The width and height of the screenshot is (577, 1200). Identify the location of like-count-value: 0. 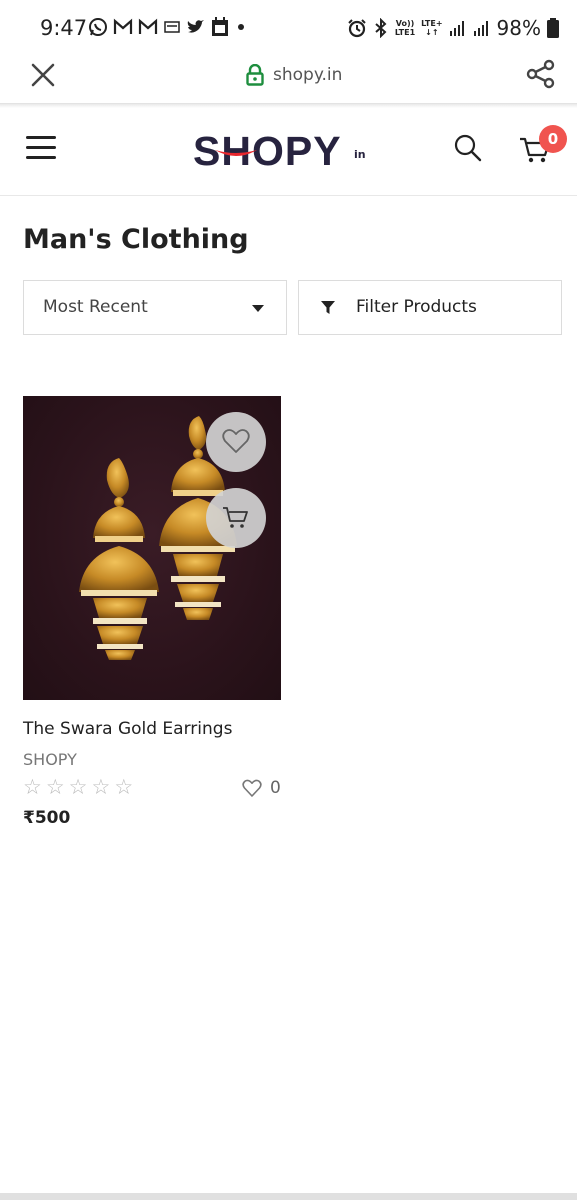
(275, 788).